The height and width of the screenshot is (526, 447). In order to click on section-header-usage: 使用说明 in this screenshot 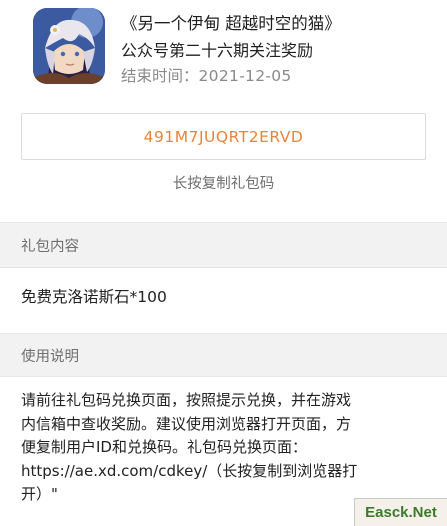, I will do `click(223, 355)`.